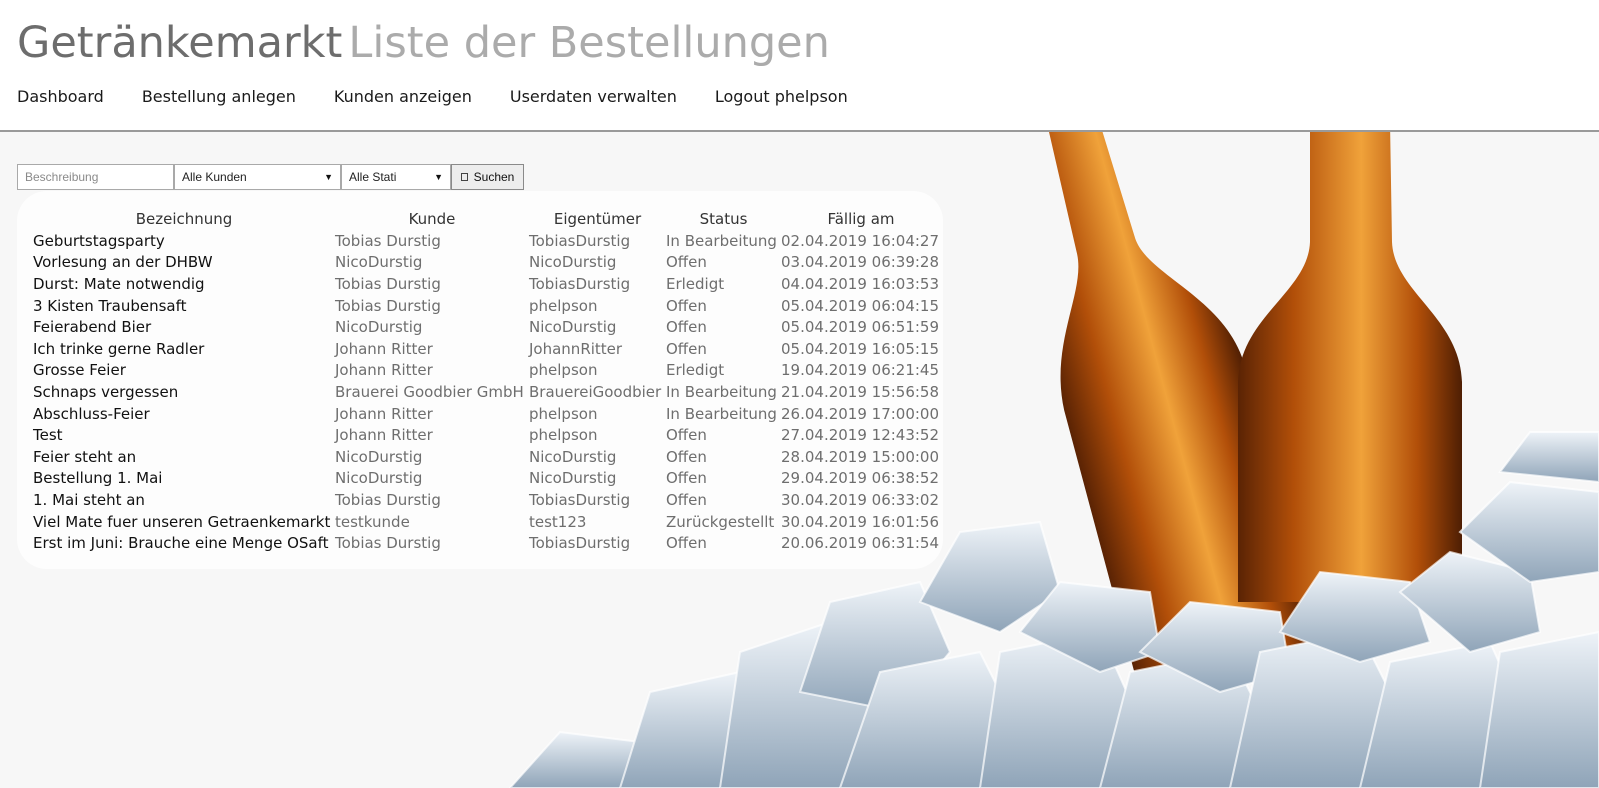 The height and width of the screenshot is (788, 1599). I want to click on order-name: Vorlesung an der DHBW, so click(123, 262).